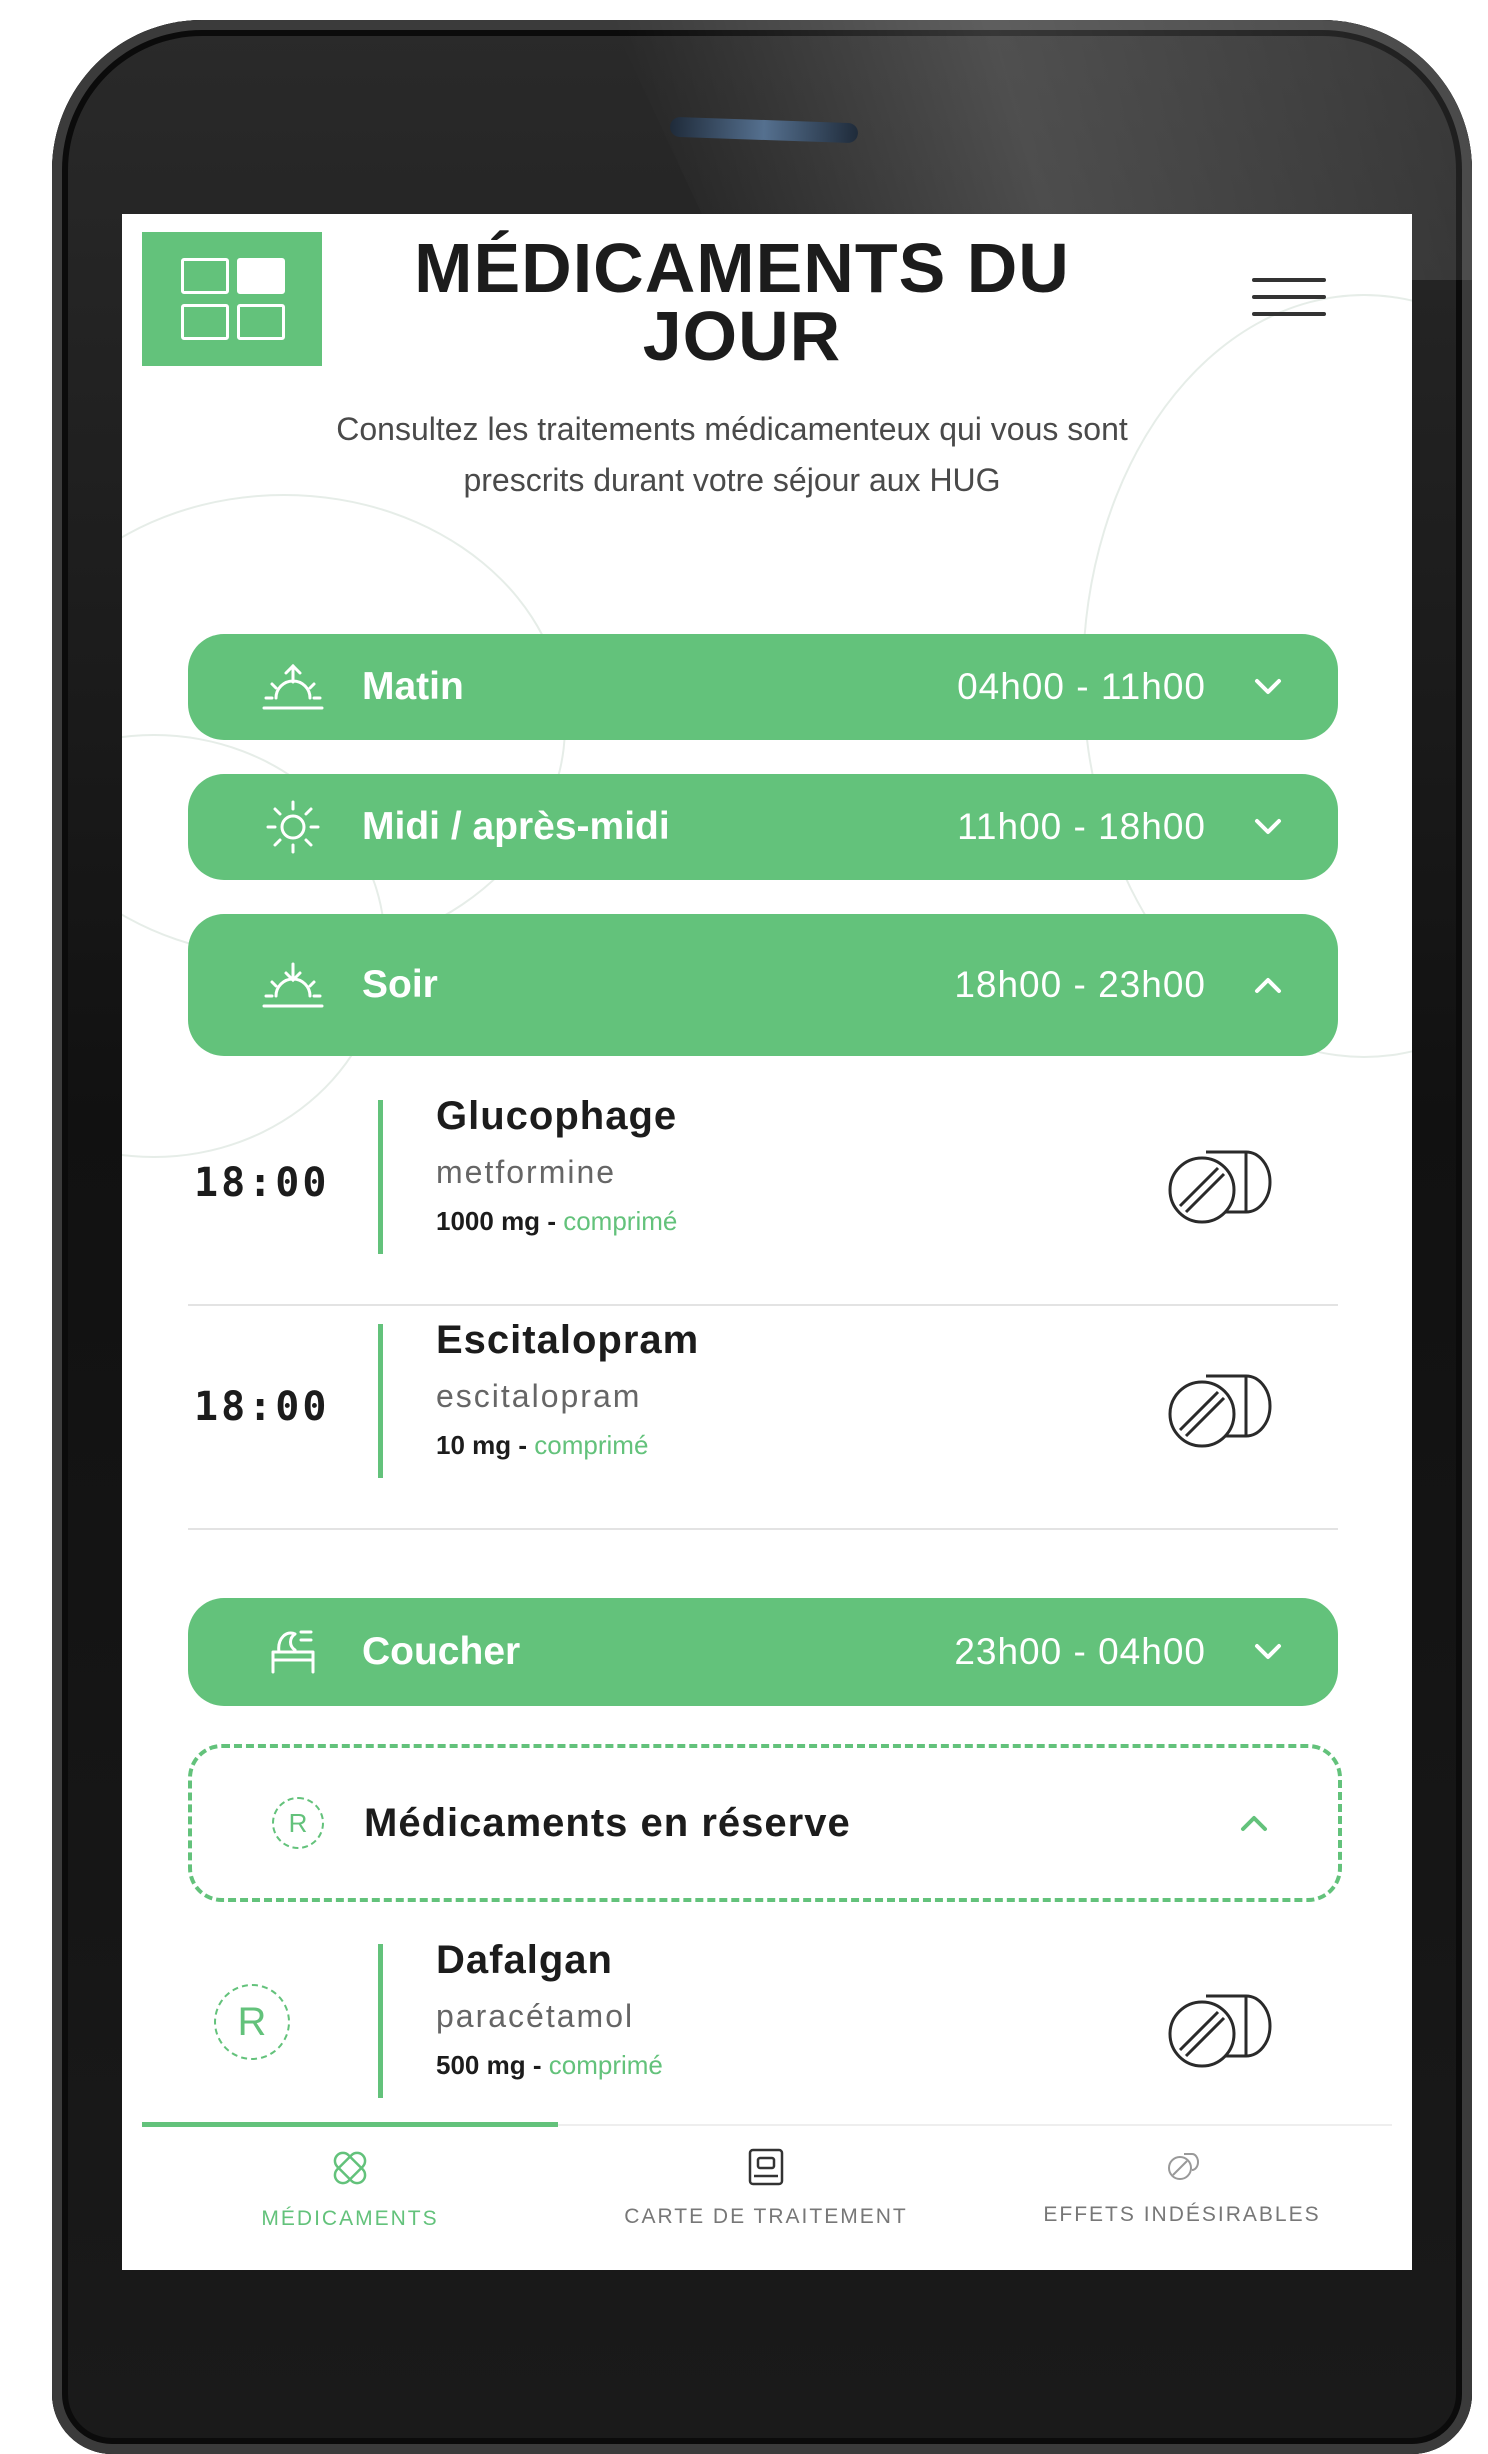  I want to click on period-time: 18h00 - 23h00, so click(1080, 984).